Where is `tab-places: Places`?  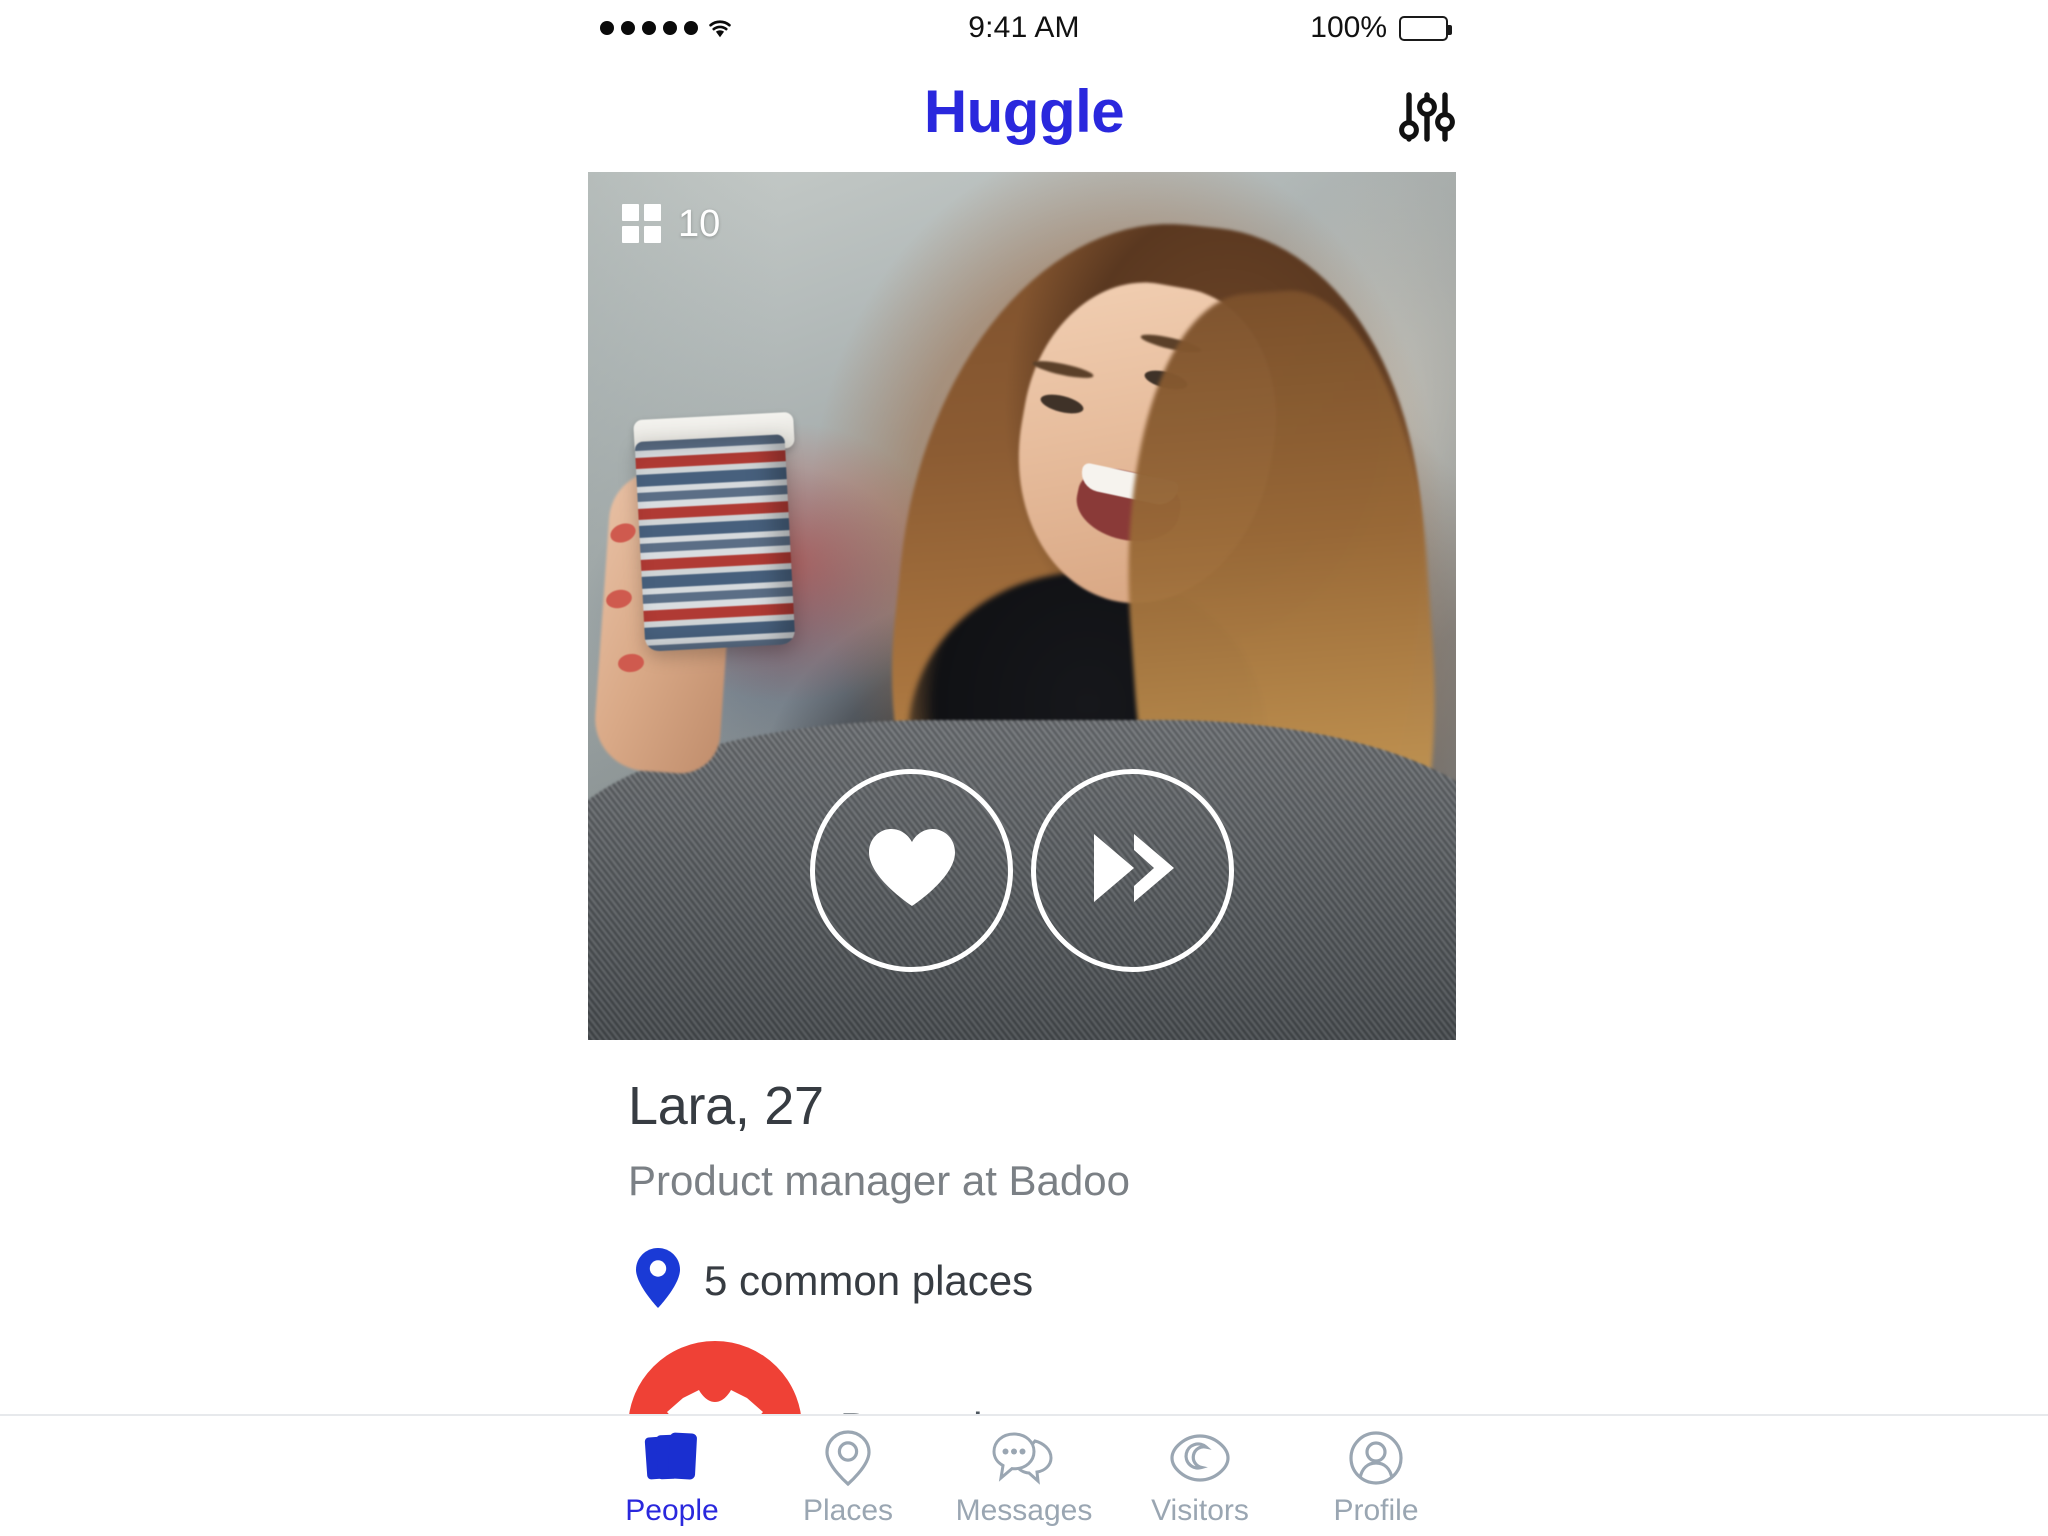 tab-places: Places is located at coordinates (848, 1476).